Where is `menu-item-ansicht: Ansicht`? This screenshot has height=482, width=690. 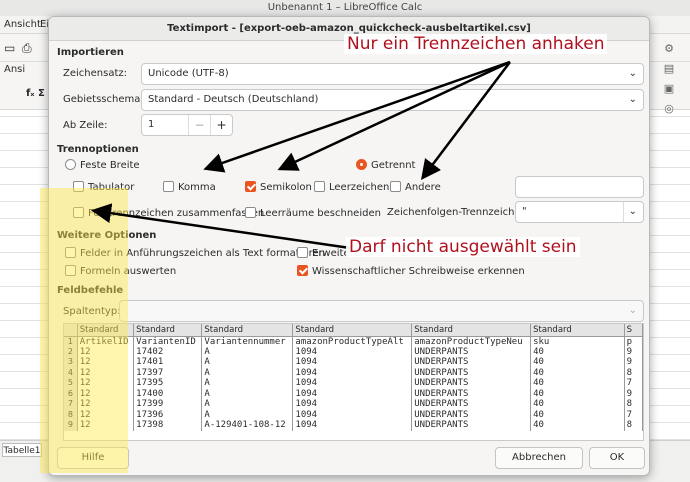
menu-item-ansicht: Ansicht is located at coordinates (22, 24).